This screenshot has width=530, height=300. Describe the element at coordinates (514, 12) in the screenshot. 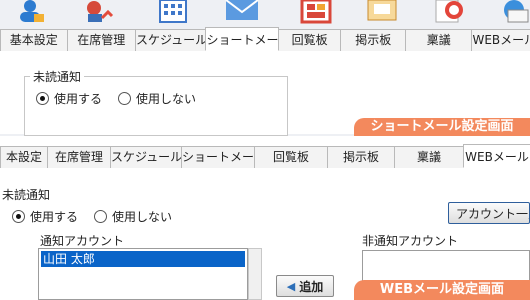

I see `web-mail-icon` at that location.